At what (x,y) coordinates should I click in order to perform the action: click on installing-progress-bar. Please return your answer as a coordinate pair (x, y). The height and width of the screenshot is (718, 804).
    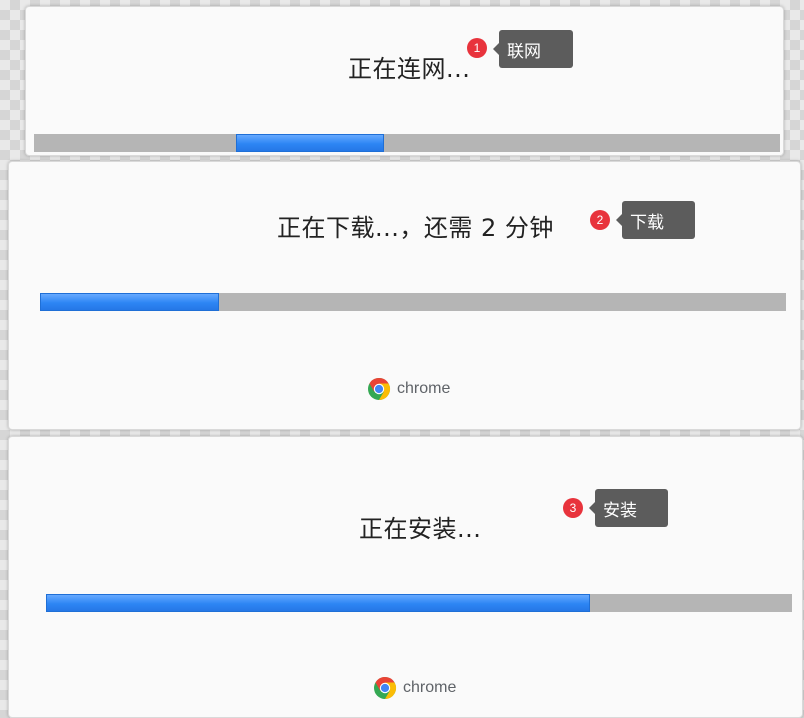
    Looking at the image, I should click on (419, 603).